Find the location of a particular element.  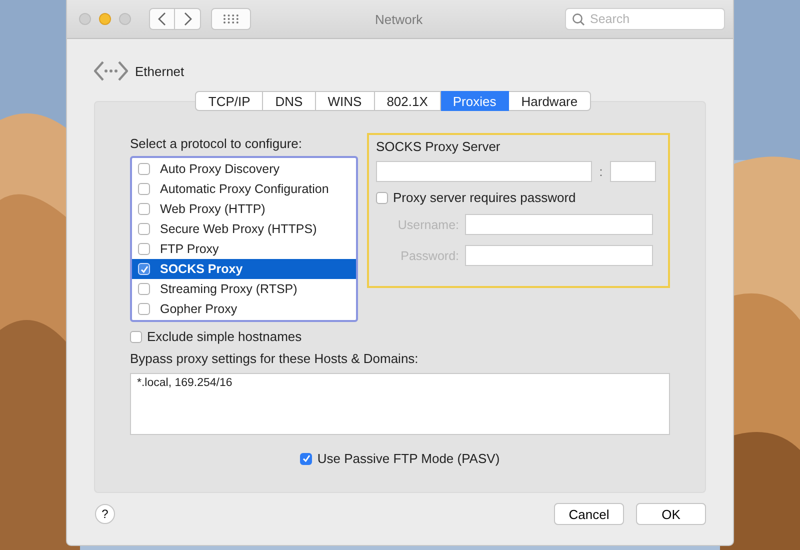

forward-button is located at coordinates (188, 19).